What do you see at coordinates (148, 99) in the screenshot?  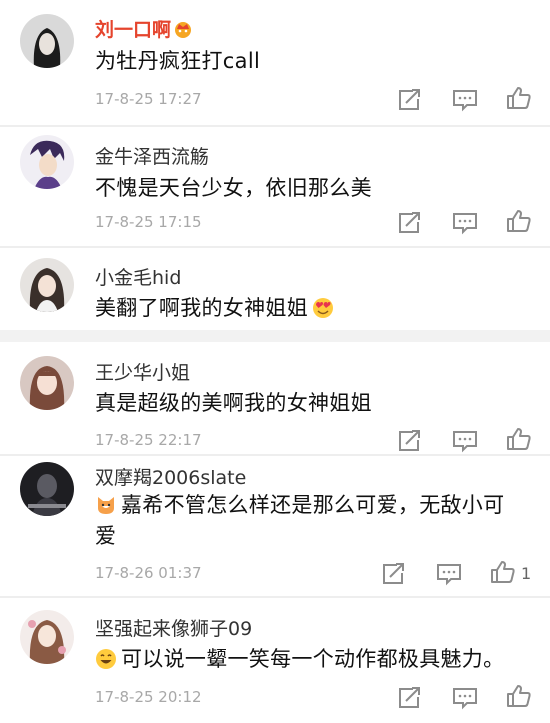 I see `timestamp: 17-8-25 17:27` at bounding box center [148, 99].